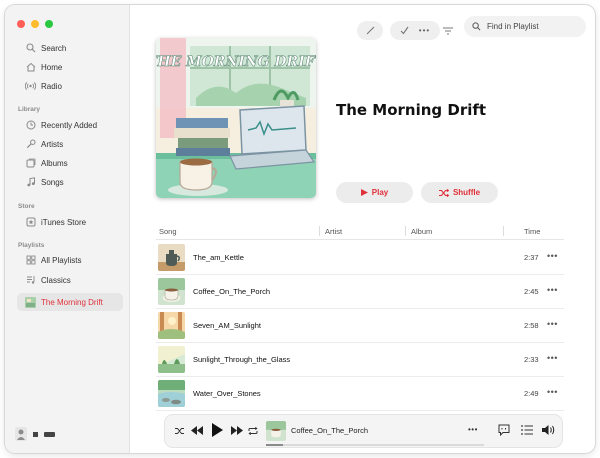 Image resolution: width=600 pixels, height=458 pixels. What do you see at coordinates (275, 445) in the screenshot?
I see `playback-progress-fill` at bounding box center [275, 445].